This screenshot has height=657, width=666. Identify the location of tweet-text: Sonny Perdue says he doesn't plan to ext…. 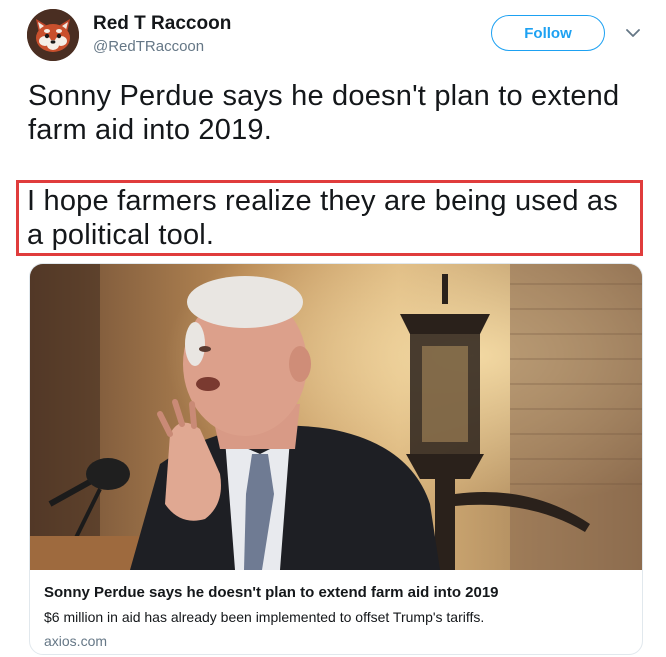
(324, 113).